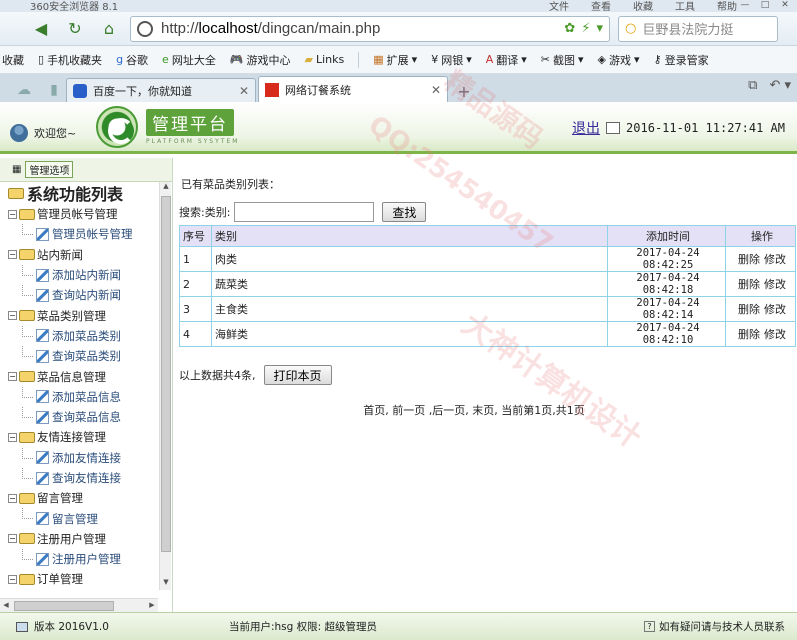 The image size is (797, 640). I want to click on close-window-icon: ✕, so click(785, 5).